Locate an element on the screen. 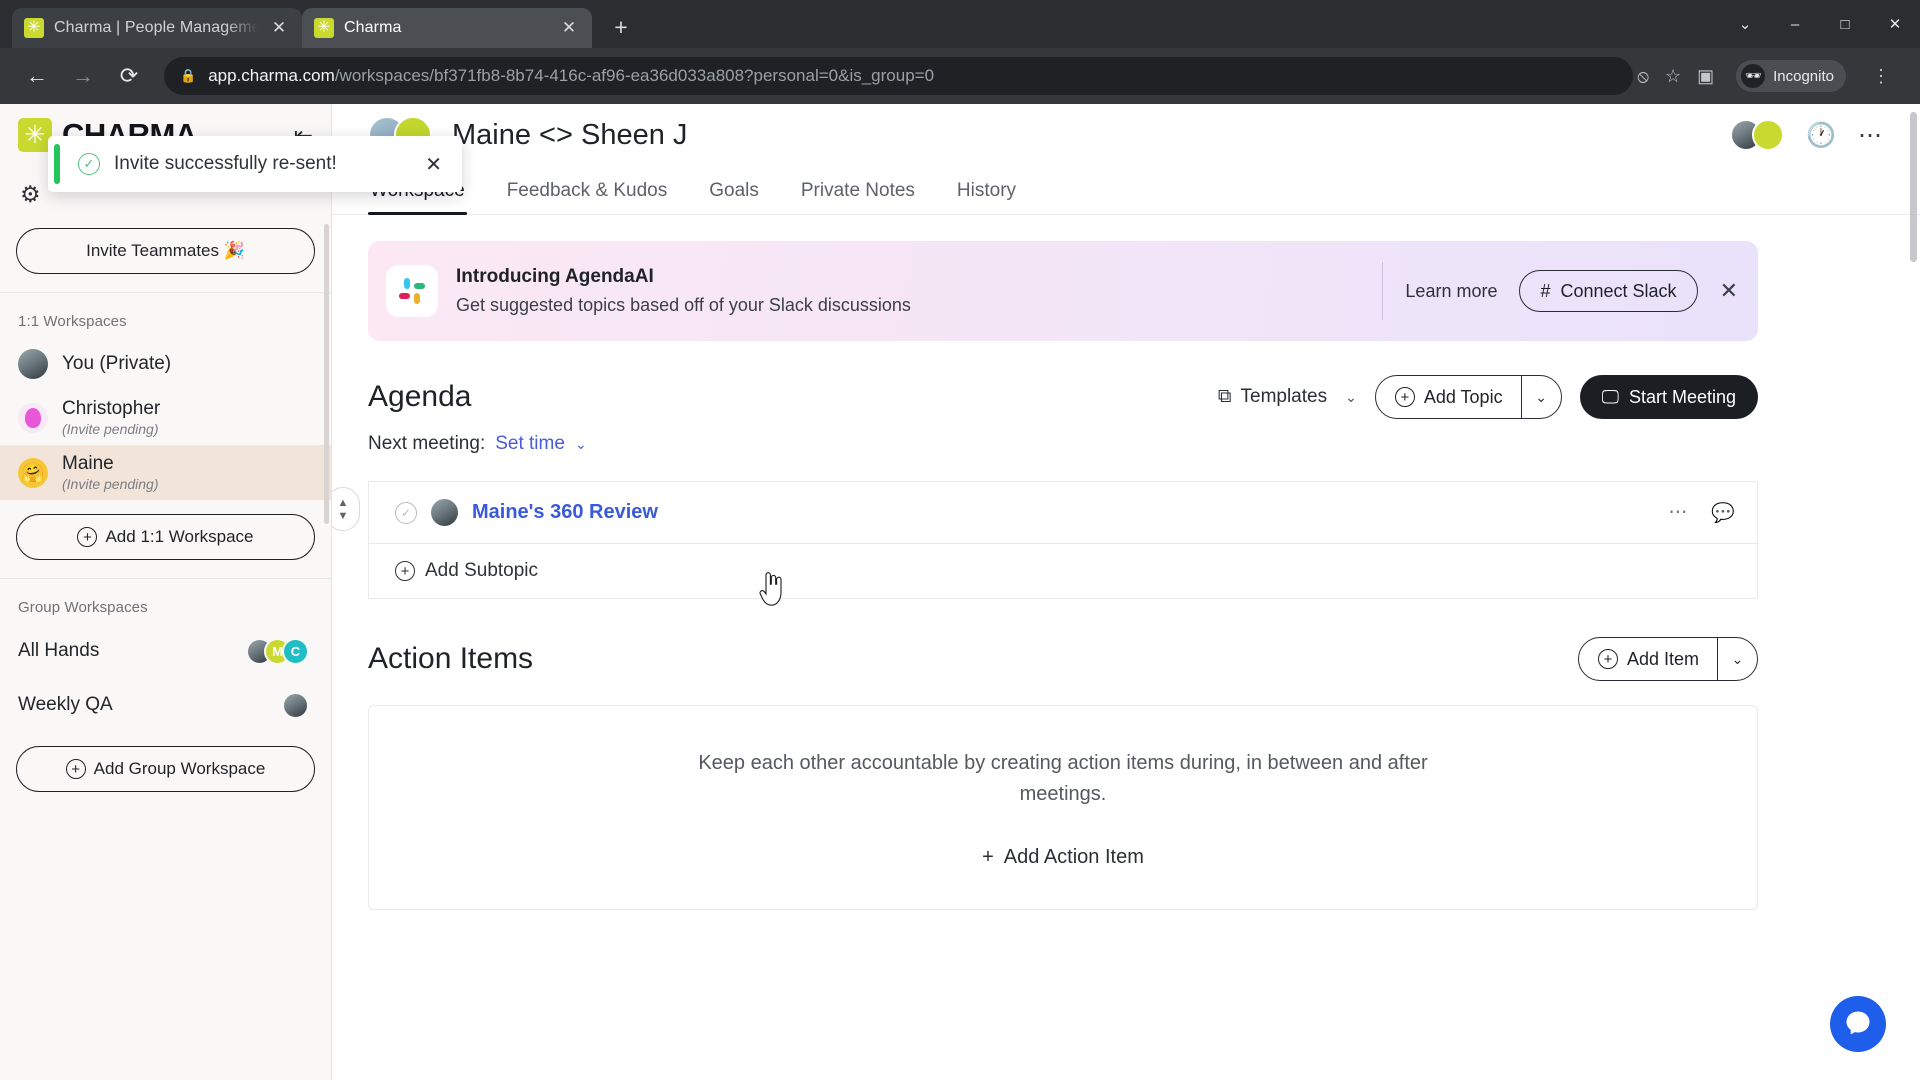 The height and width of the screenshot is (1080, 1920). sidebar-item-christopher: Christopher (Invite pending) is located at coordinates (165, 417).